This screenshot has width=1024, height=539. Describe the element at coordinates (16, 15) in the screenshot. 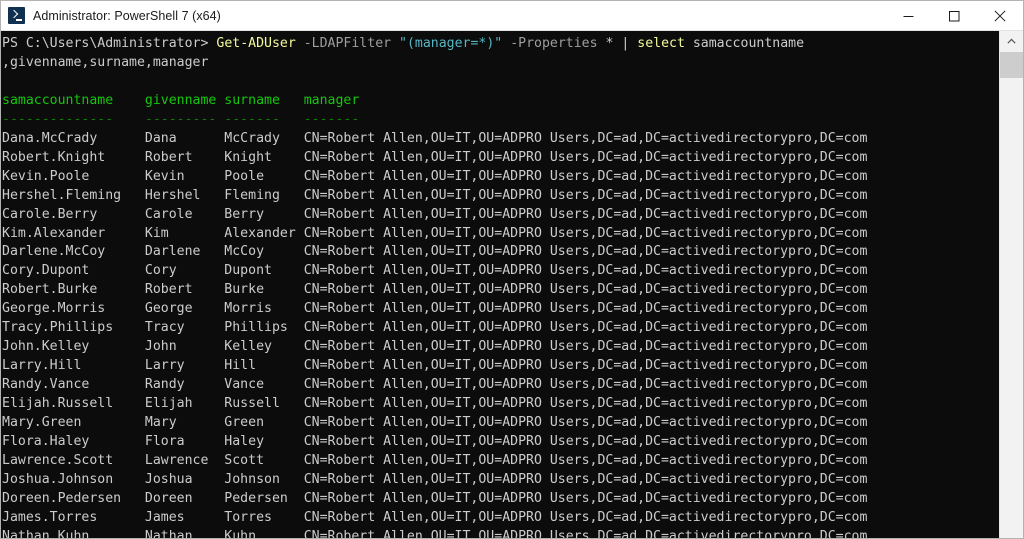

I see `powershell-icon` at that location.